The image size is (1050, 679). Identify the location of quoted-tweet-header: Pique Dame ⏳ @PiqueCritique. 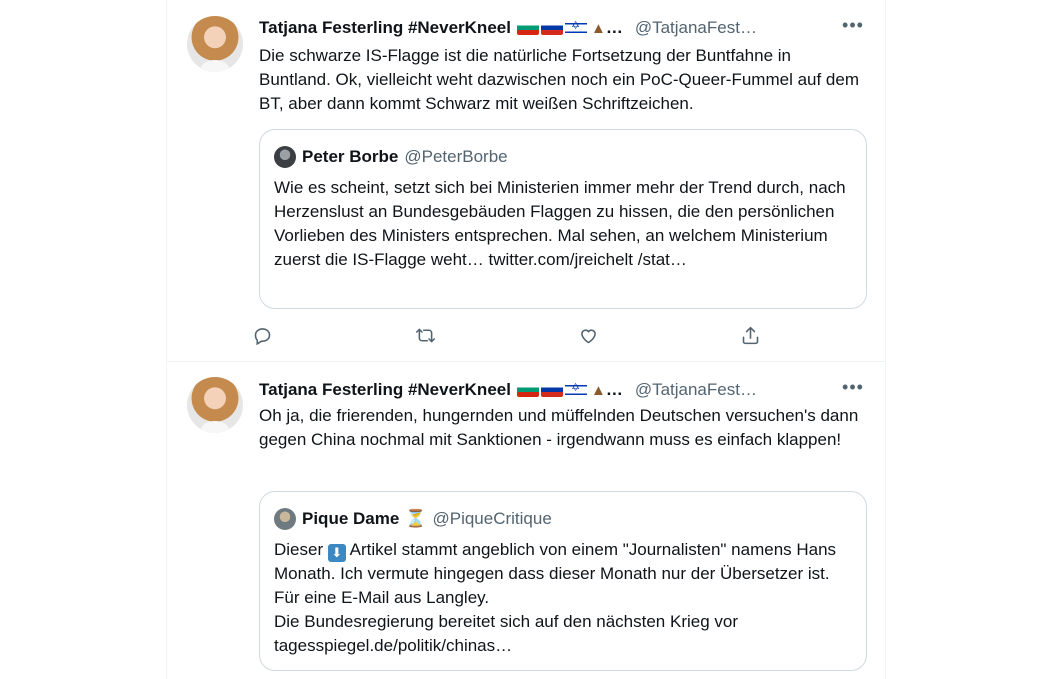
(413, 519).